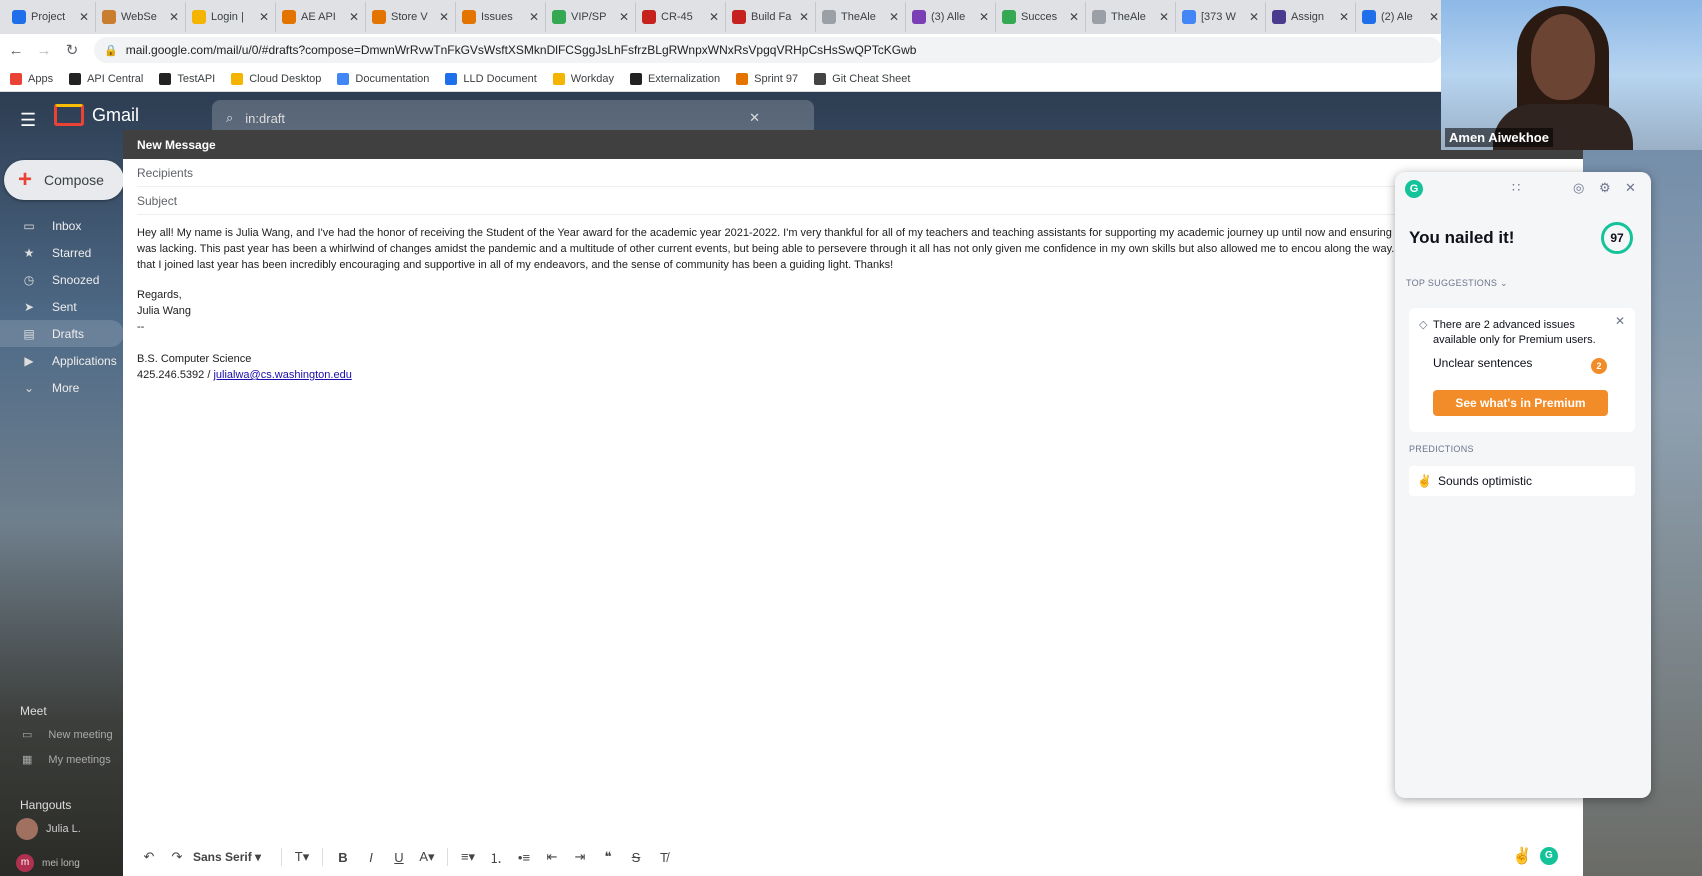  Describe the element at coordinates (1522, 856) in the screenshot. I see `victory-hand-icon: ✌` at that location.